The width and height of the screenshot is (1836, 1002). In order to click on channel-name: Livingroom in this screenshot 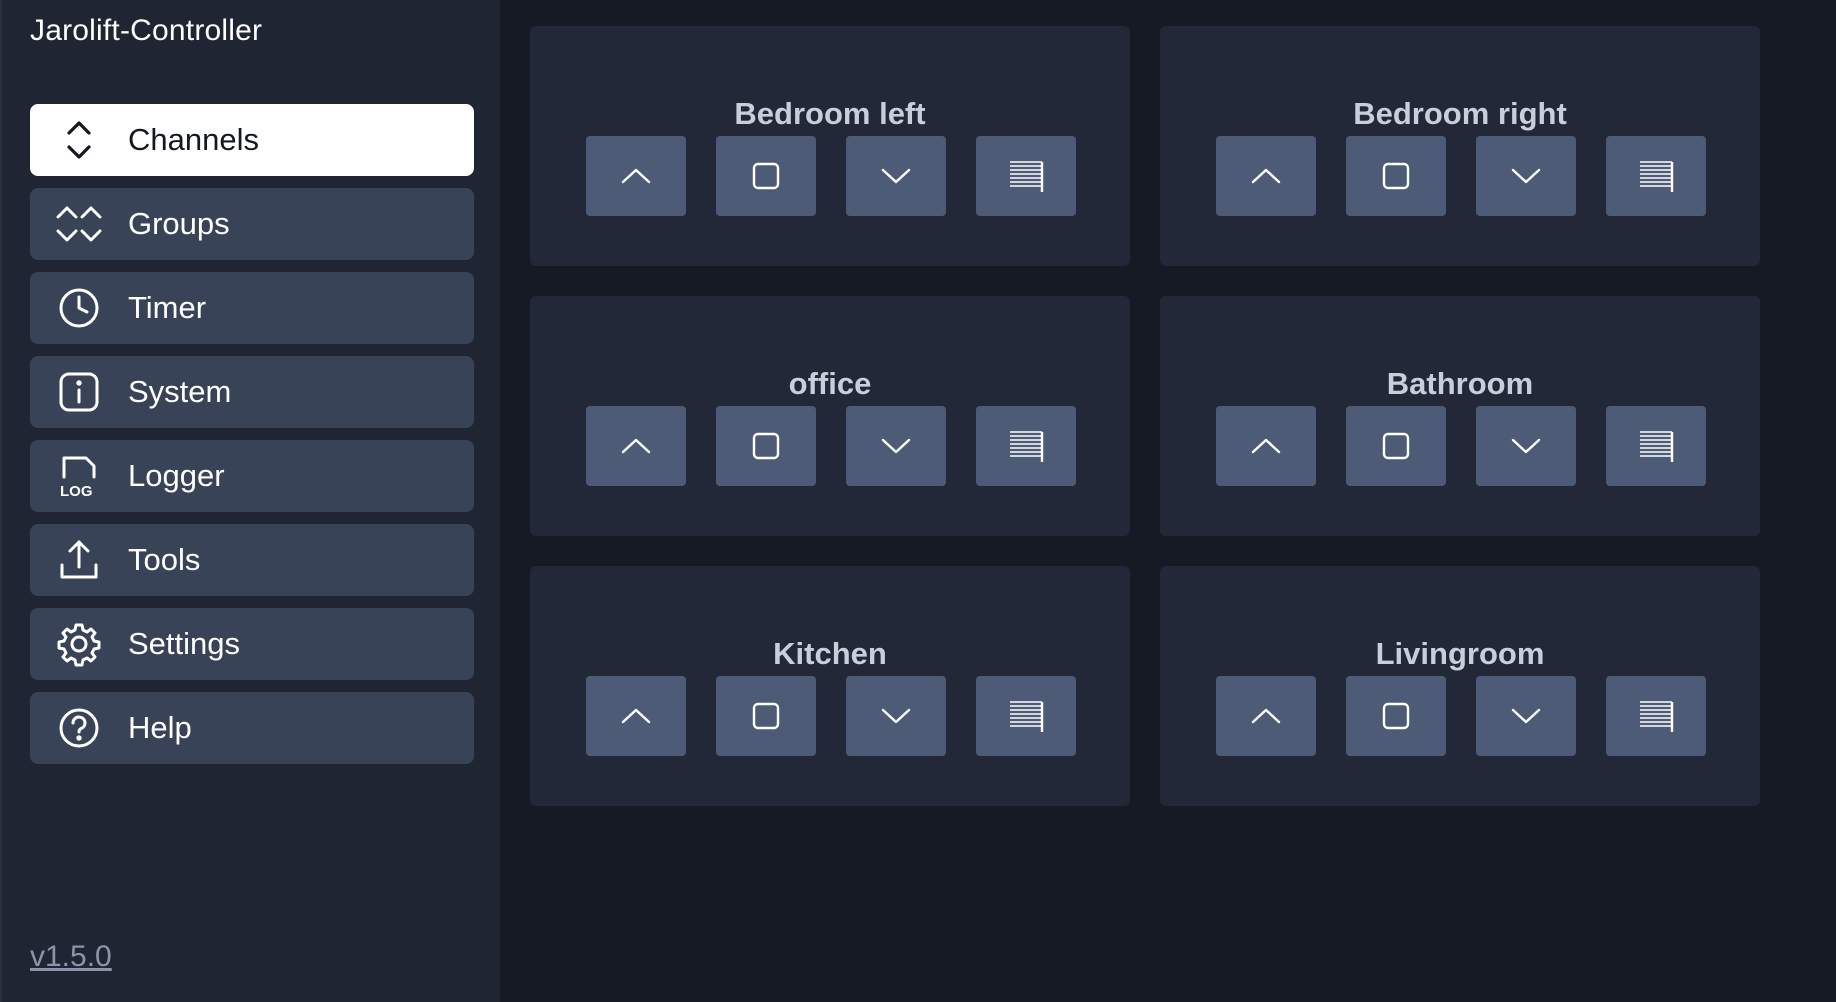, I will do `click(1460, 653)`.